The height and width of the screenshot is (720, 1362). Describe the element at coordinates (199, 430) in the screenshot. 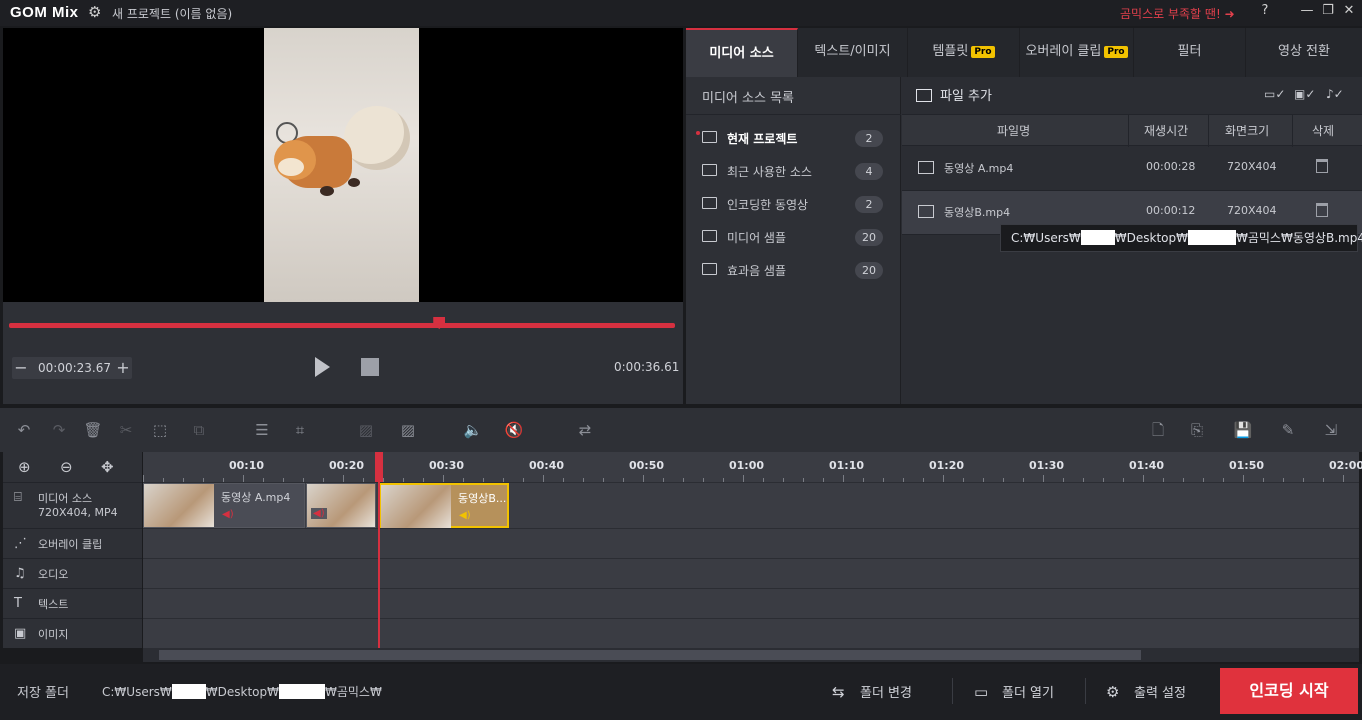

I see `split-icon: ⧉` at that location.